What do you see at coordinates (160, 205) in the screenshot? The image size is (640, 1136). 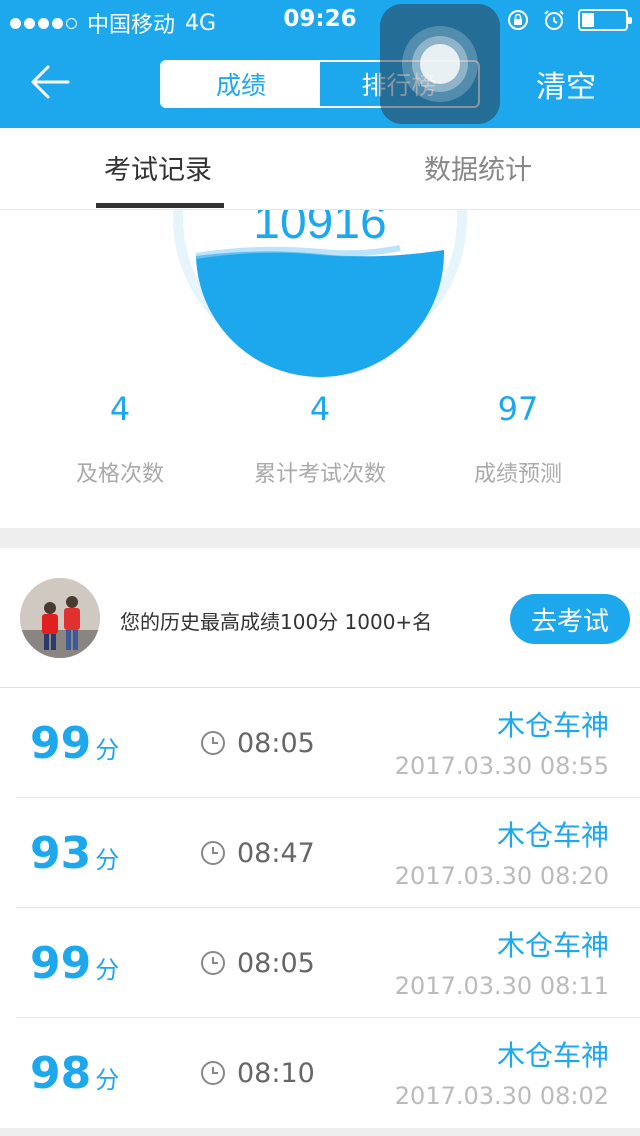 I see `tab-underline` at bounding box center [160, 205].